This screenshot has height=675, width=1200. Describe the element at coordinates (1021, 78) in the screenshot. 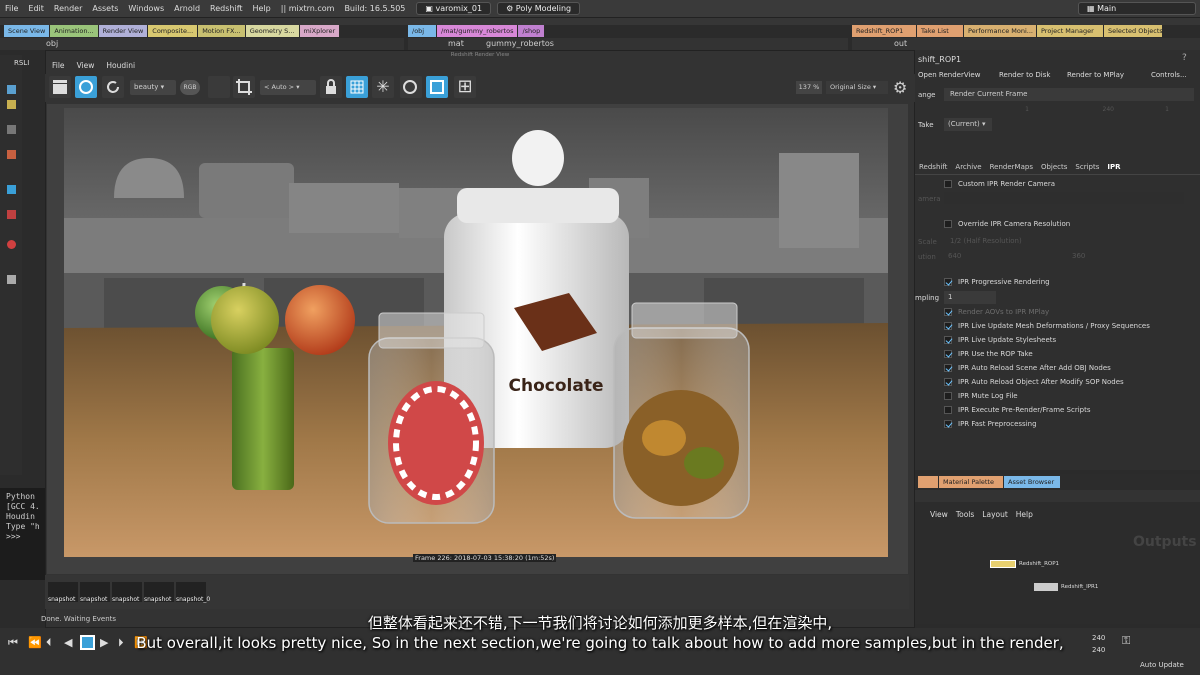

I see `render-to-disk-button: Render to Disk` at that location.